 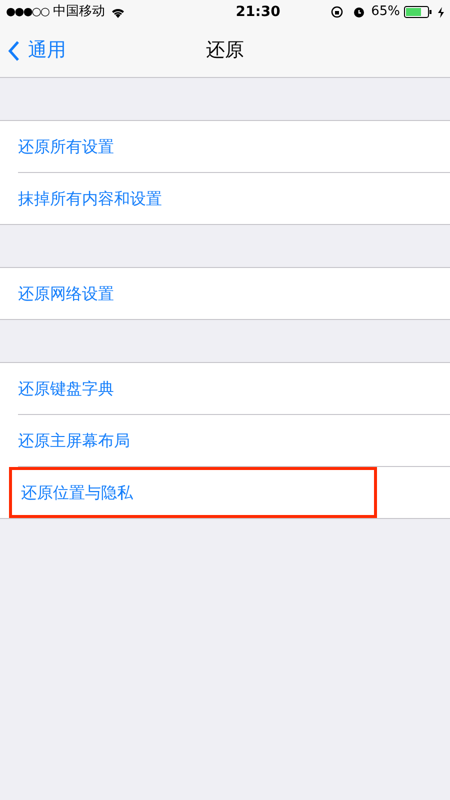 I want to click on chevron-left-icon, so click(x=14, y=51).